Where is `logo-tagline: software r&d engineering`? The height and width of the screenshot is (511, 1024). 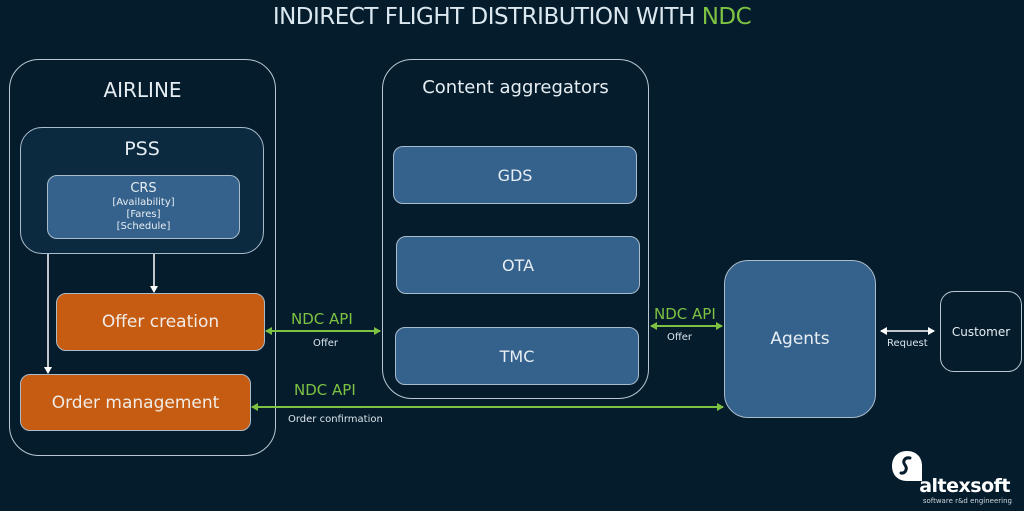 logo-tagline: software r&d engineering is located at coordinates (967, 501).